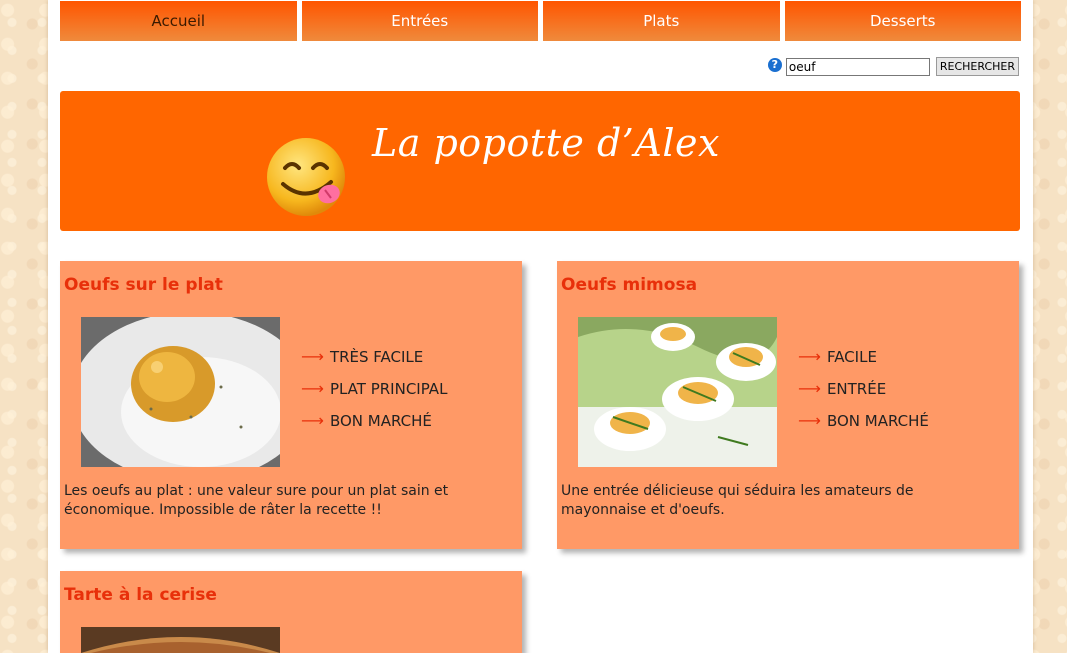 This screenshot has width=1067, height=653. What do you see at coordinates (902, 21) in the screenshot?
I see `nav-item-desserts: Desserts` at bounding box center [902, 21].